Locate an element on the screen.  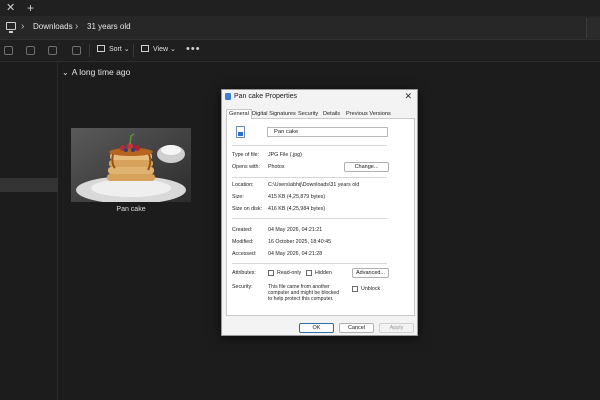
copy-icon is located at coordinates (30, 50).